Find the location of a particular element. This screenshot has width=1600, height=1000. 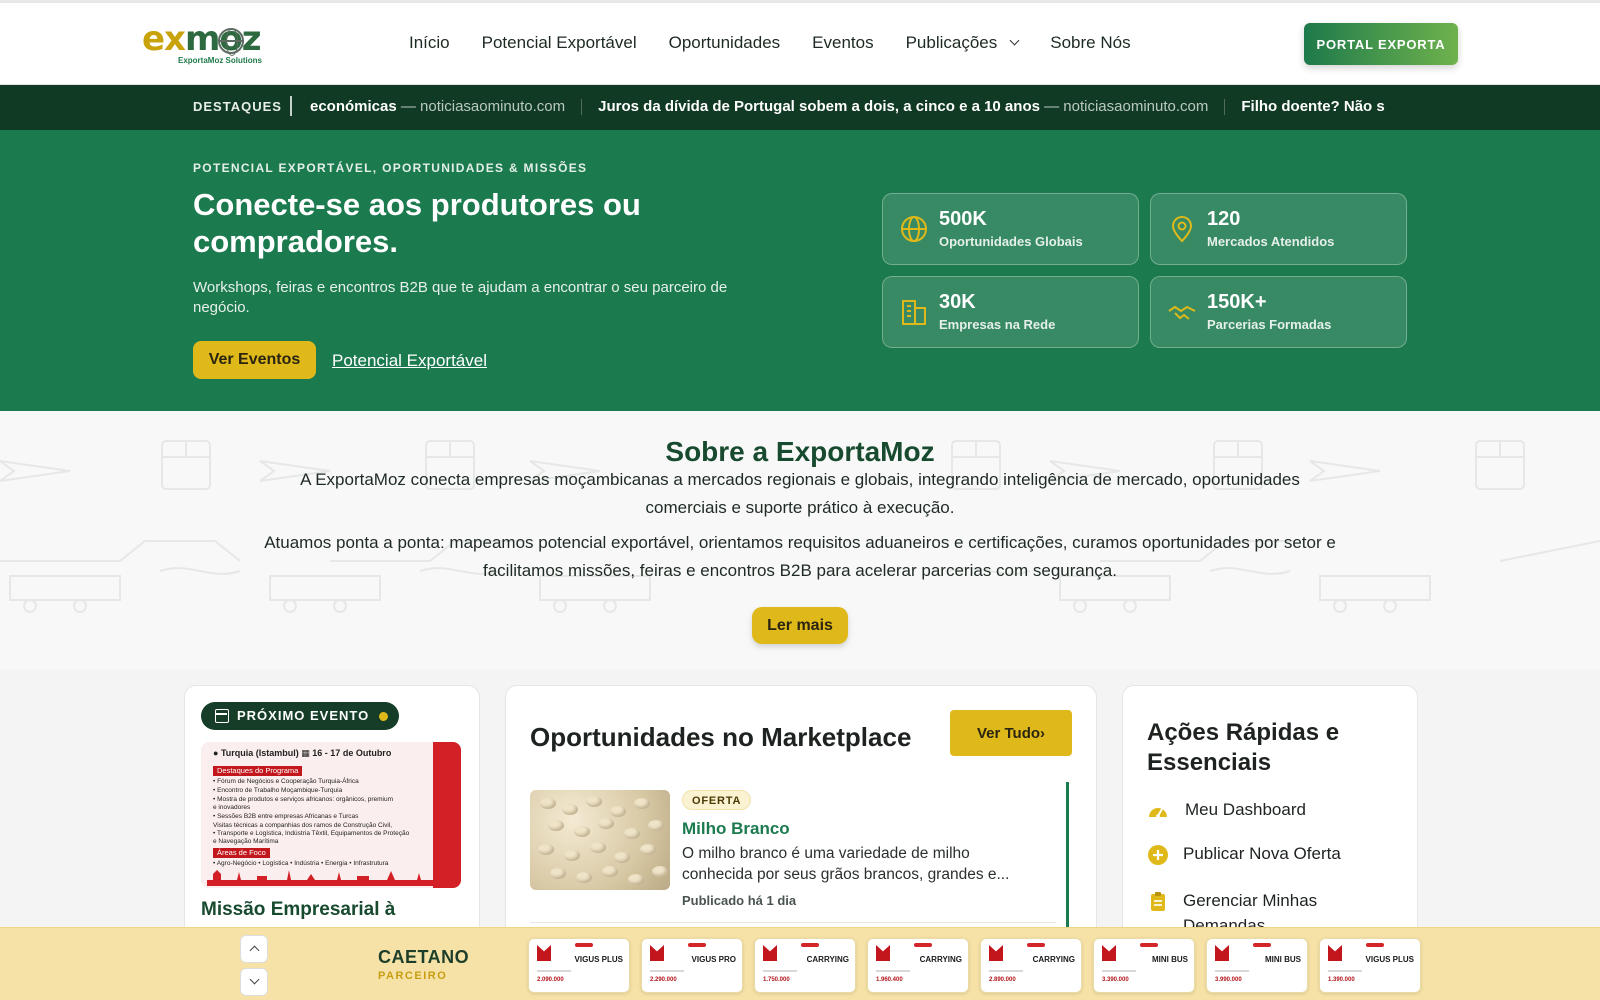

partner-name: CAETANO is located at coordinates (424, 957).